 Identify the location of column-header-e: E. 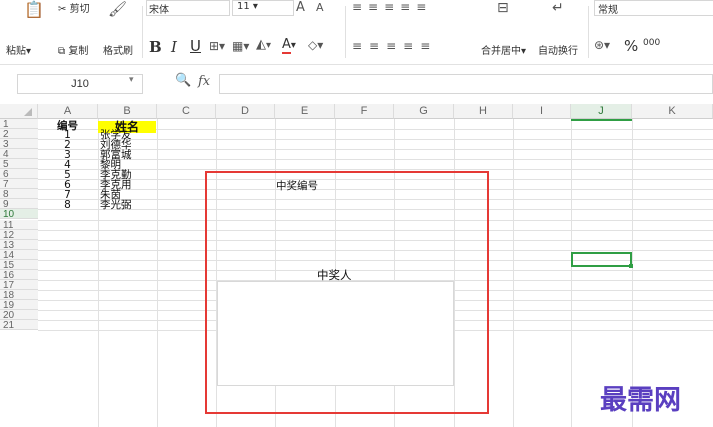
(305, 111).